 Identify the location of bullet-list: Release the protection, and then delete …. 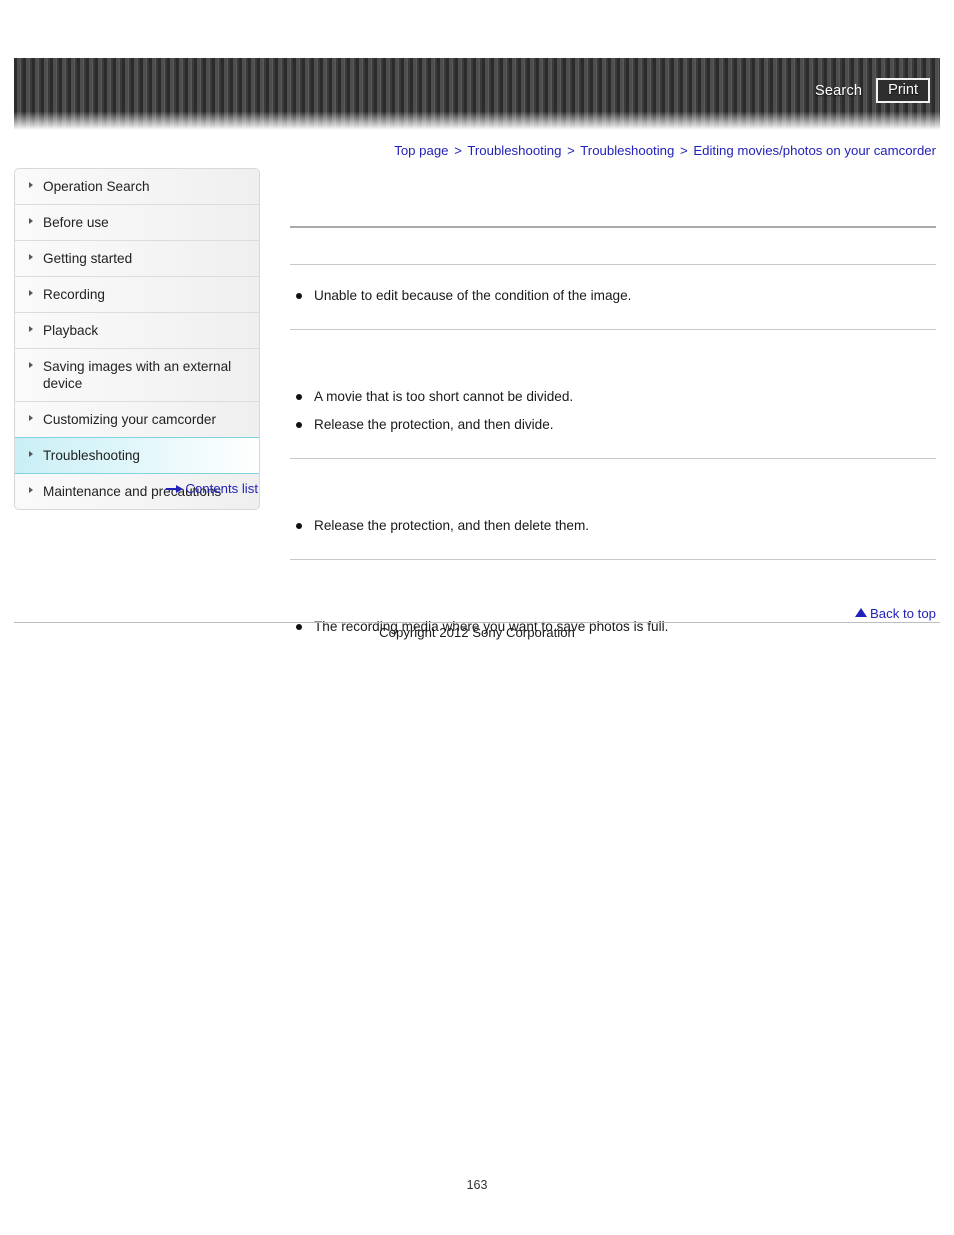
(613, 526).